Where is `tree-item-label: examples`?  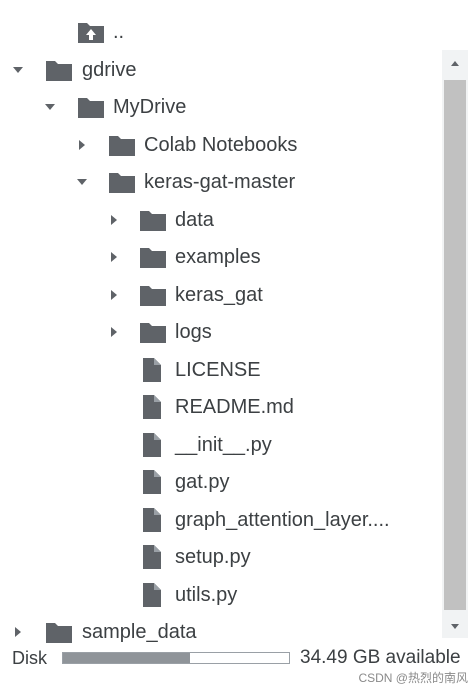 tree-item-label: examples is located at coordinates (218, 257).